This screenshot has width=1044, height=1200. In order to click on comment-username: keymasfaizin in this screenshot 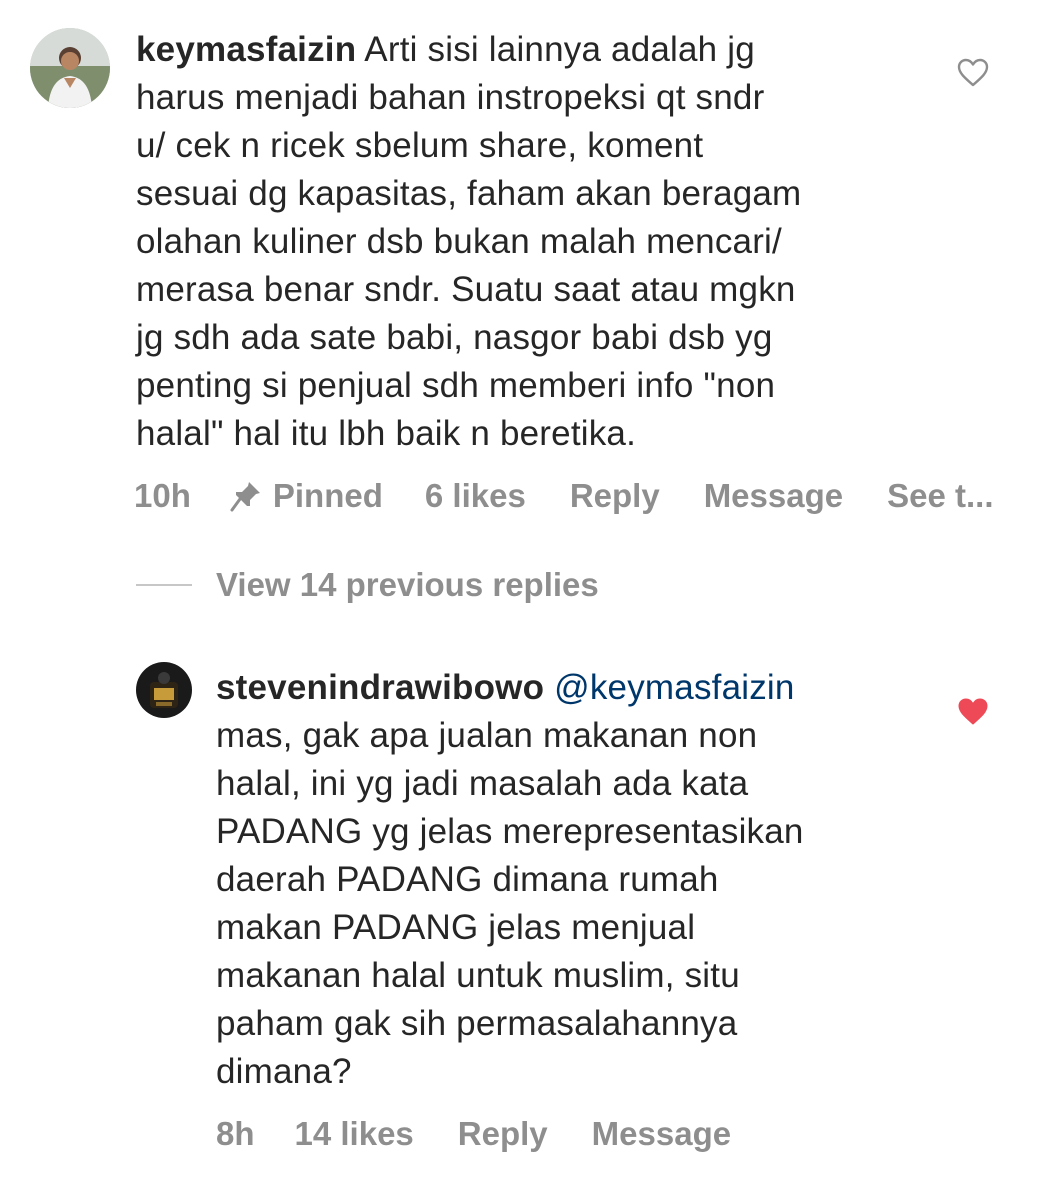, I will do `click(246, 49)`.